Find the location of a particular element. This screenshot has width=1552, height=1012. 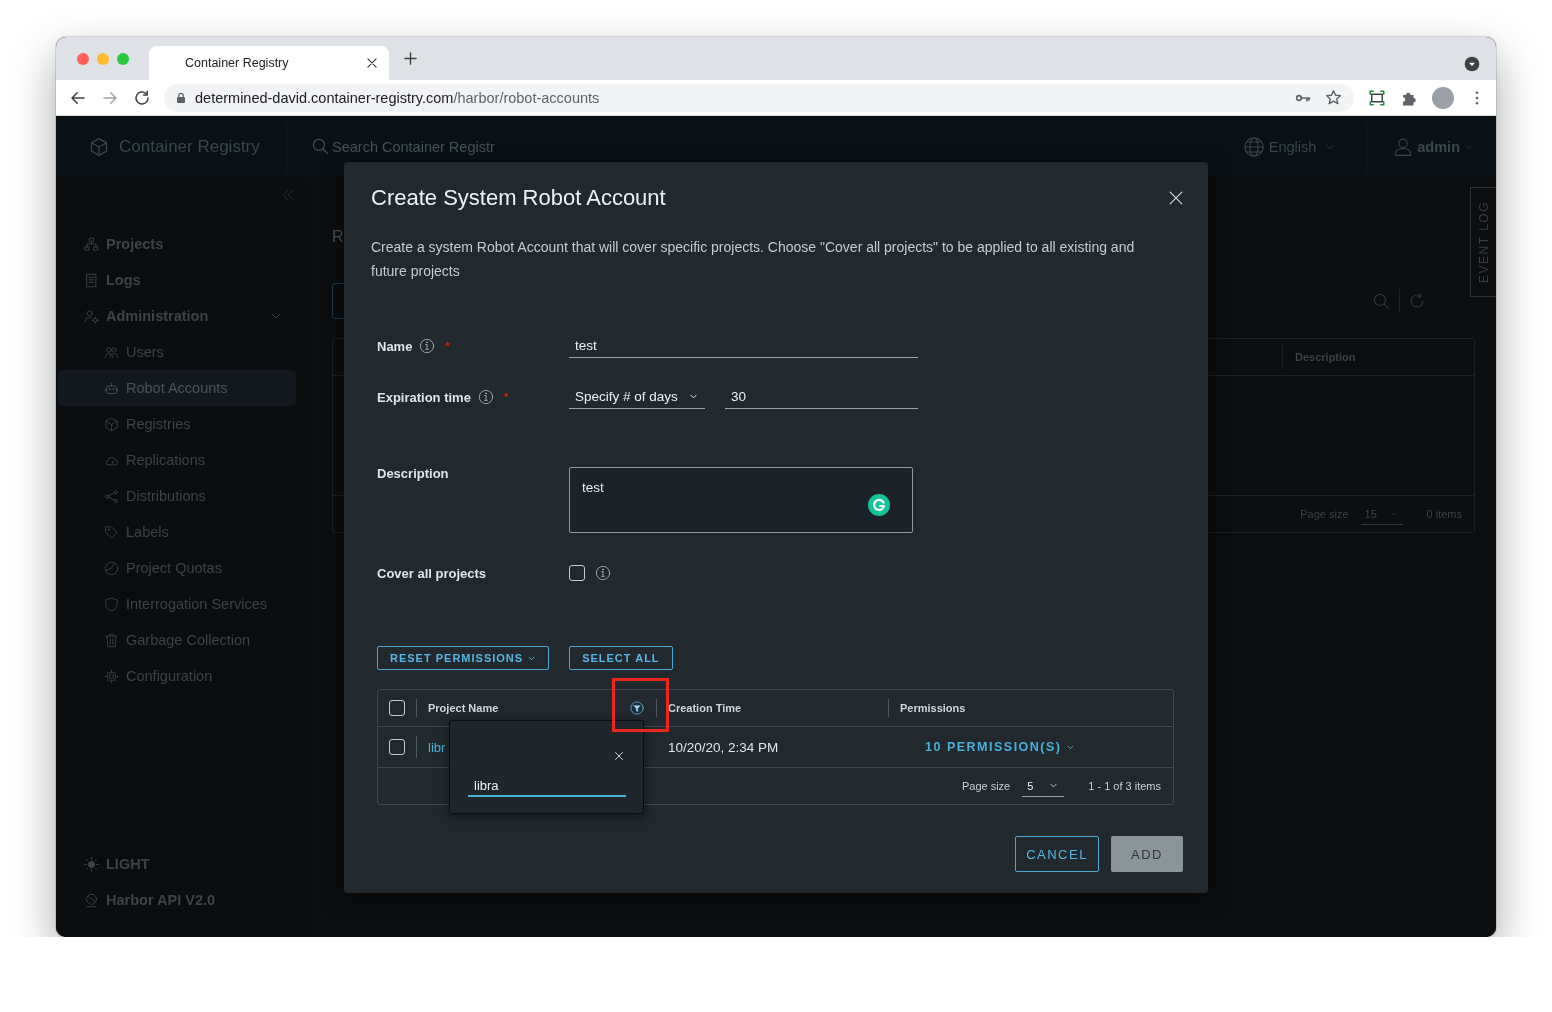

user-gear-icon is located at coordinates (91, 316).